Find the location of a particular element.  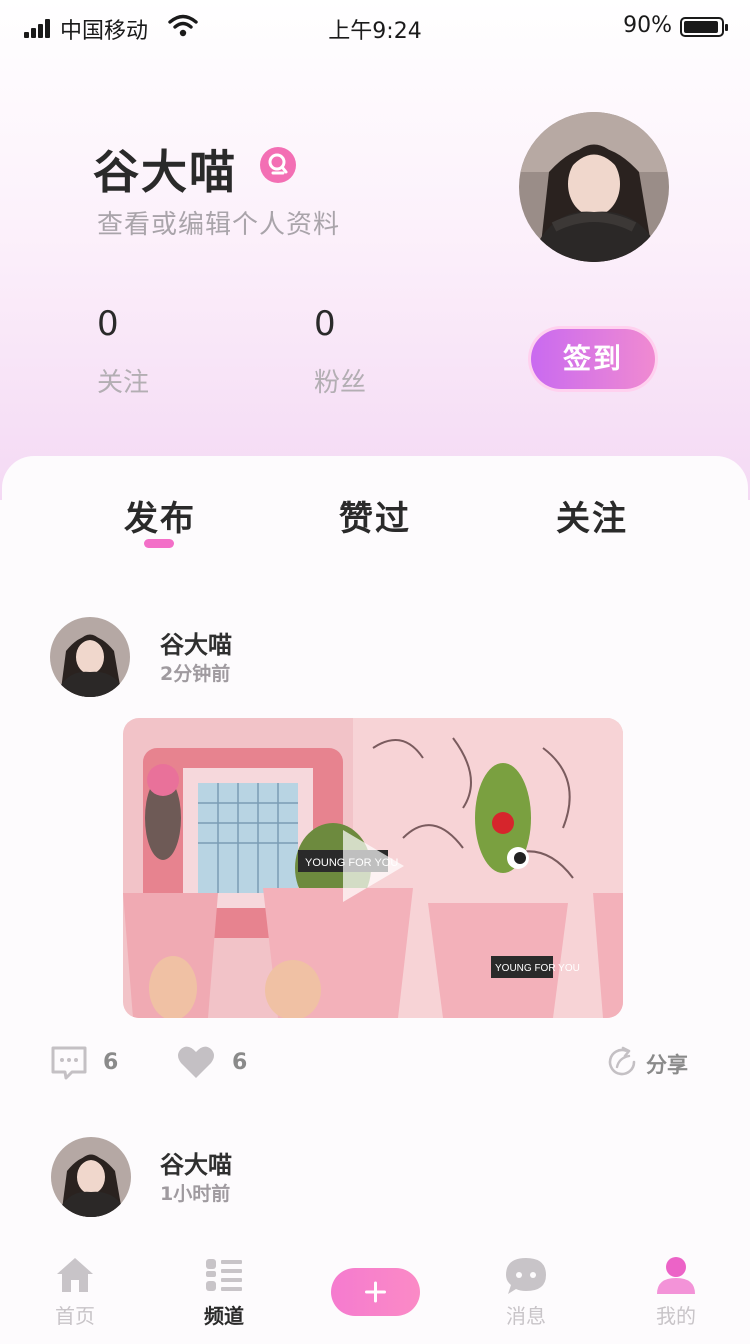

nav-profile: 我的 is located at coordinates (676, 1296).